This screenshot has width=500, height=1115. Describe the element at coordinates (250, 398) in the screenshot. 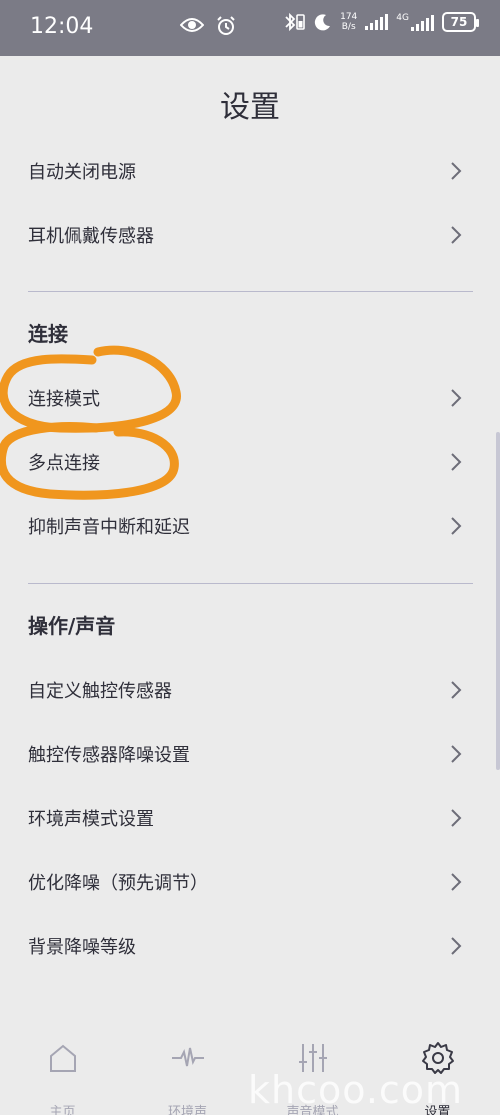

I see `row-connection-mode: 连接模式` at that location.